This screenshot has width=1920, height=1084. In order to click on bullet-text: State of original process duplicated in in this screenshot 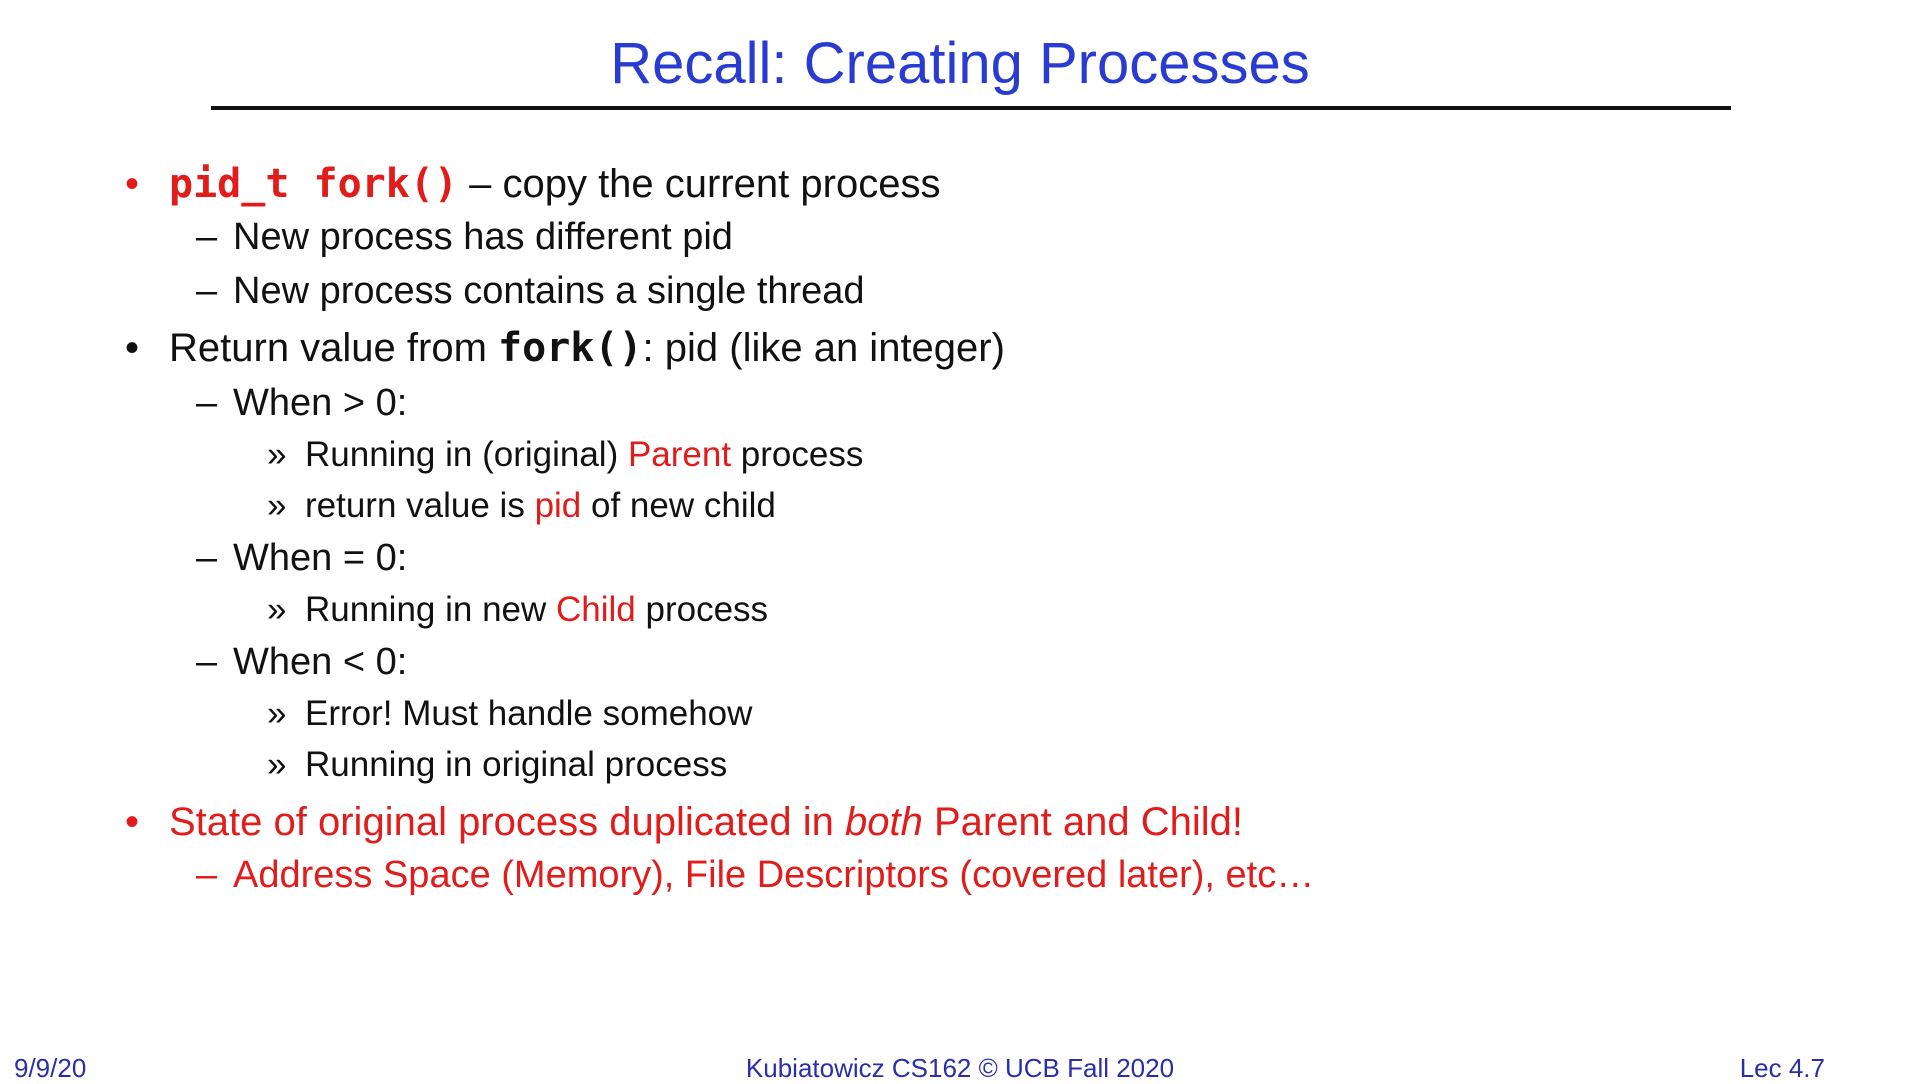, I will do `click(507, 822)`.